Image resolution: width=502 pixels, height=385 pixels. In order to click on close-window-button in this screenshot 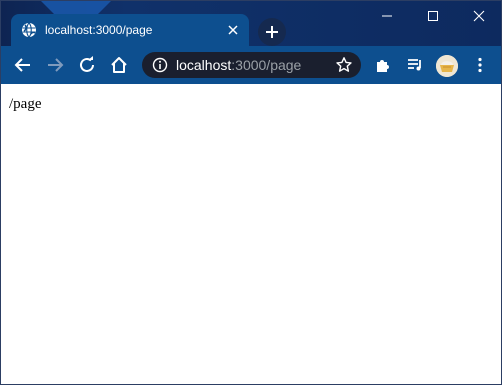, I will do `click(478, 16)`.